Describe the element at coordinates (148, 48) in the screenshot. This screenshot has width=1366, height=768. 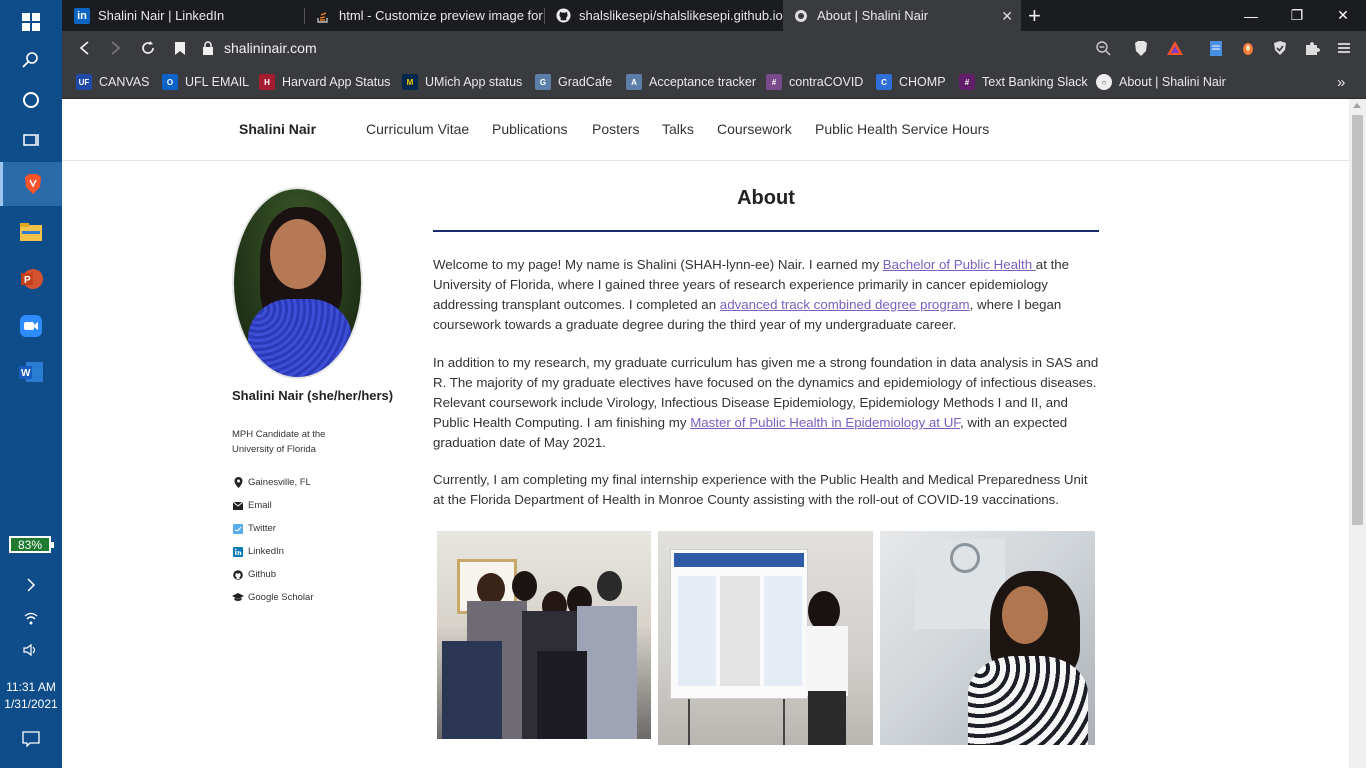
I see `reload-icon` at that location.